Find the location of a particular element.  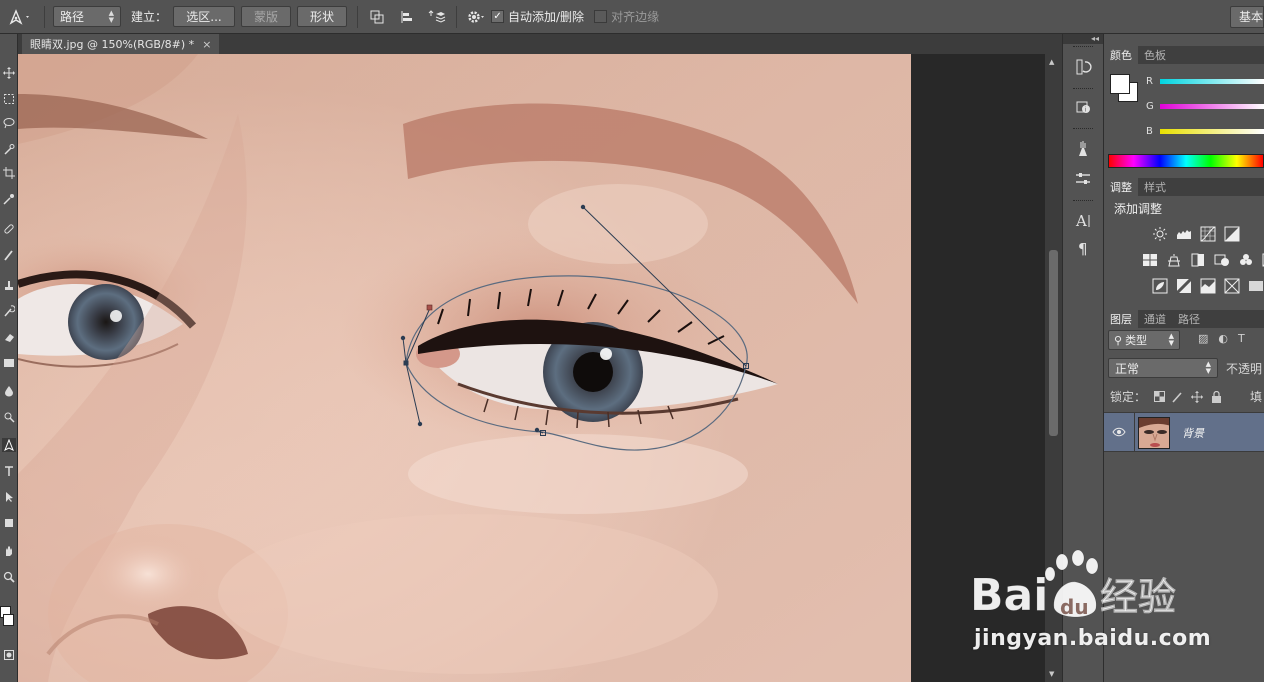

lock-position-icon is located at coordinates (1197, 396).